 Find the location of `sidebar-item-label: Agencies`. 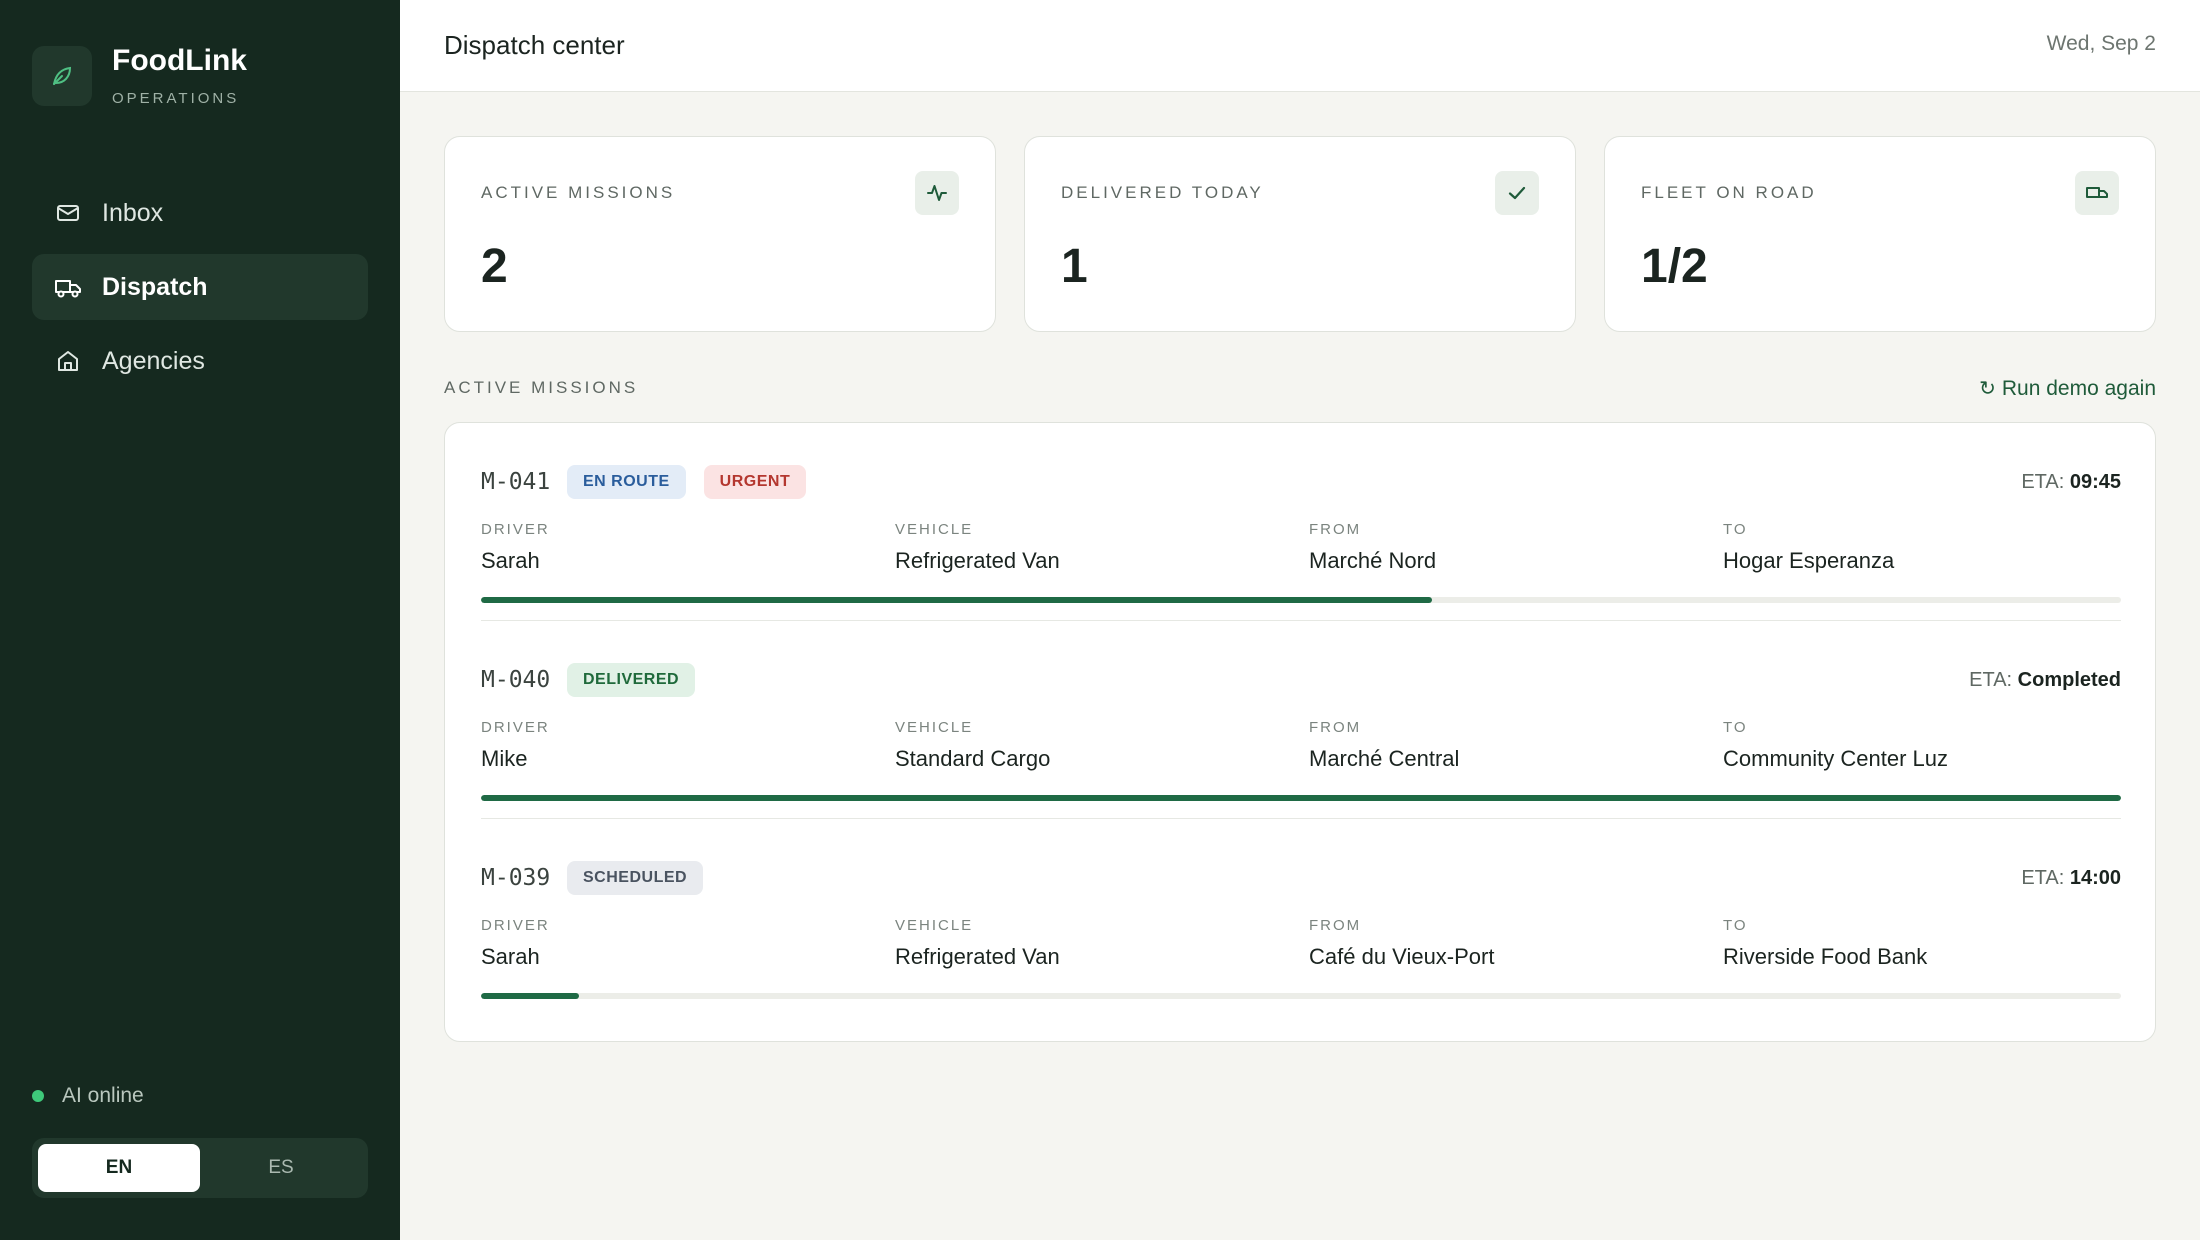

sidebar-item-label: Agencies is located at coordinates (153, 360).